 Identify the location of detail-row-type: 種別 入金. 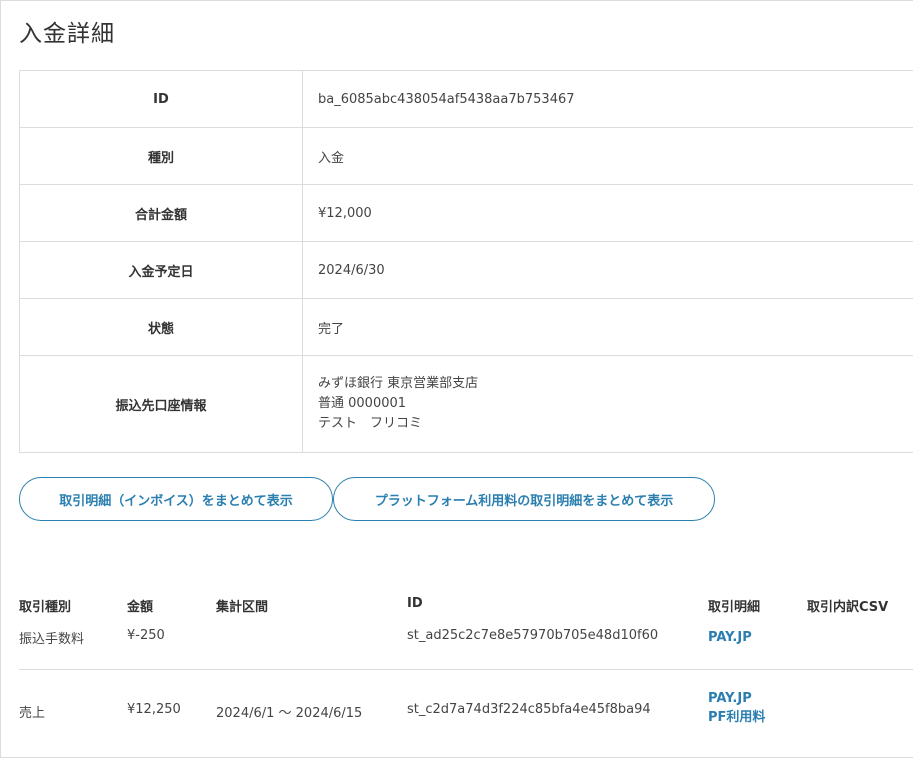
(466, 156).